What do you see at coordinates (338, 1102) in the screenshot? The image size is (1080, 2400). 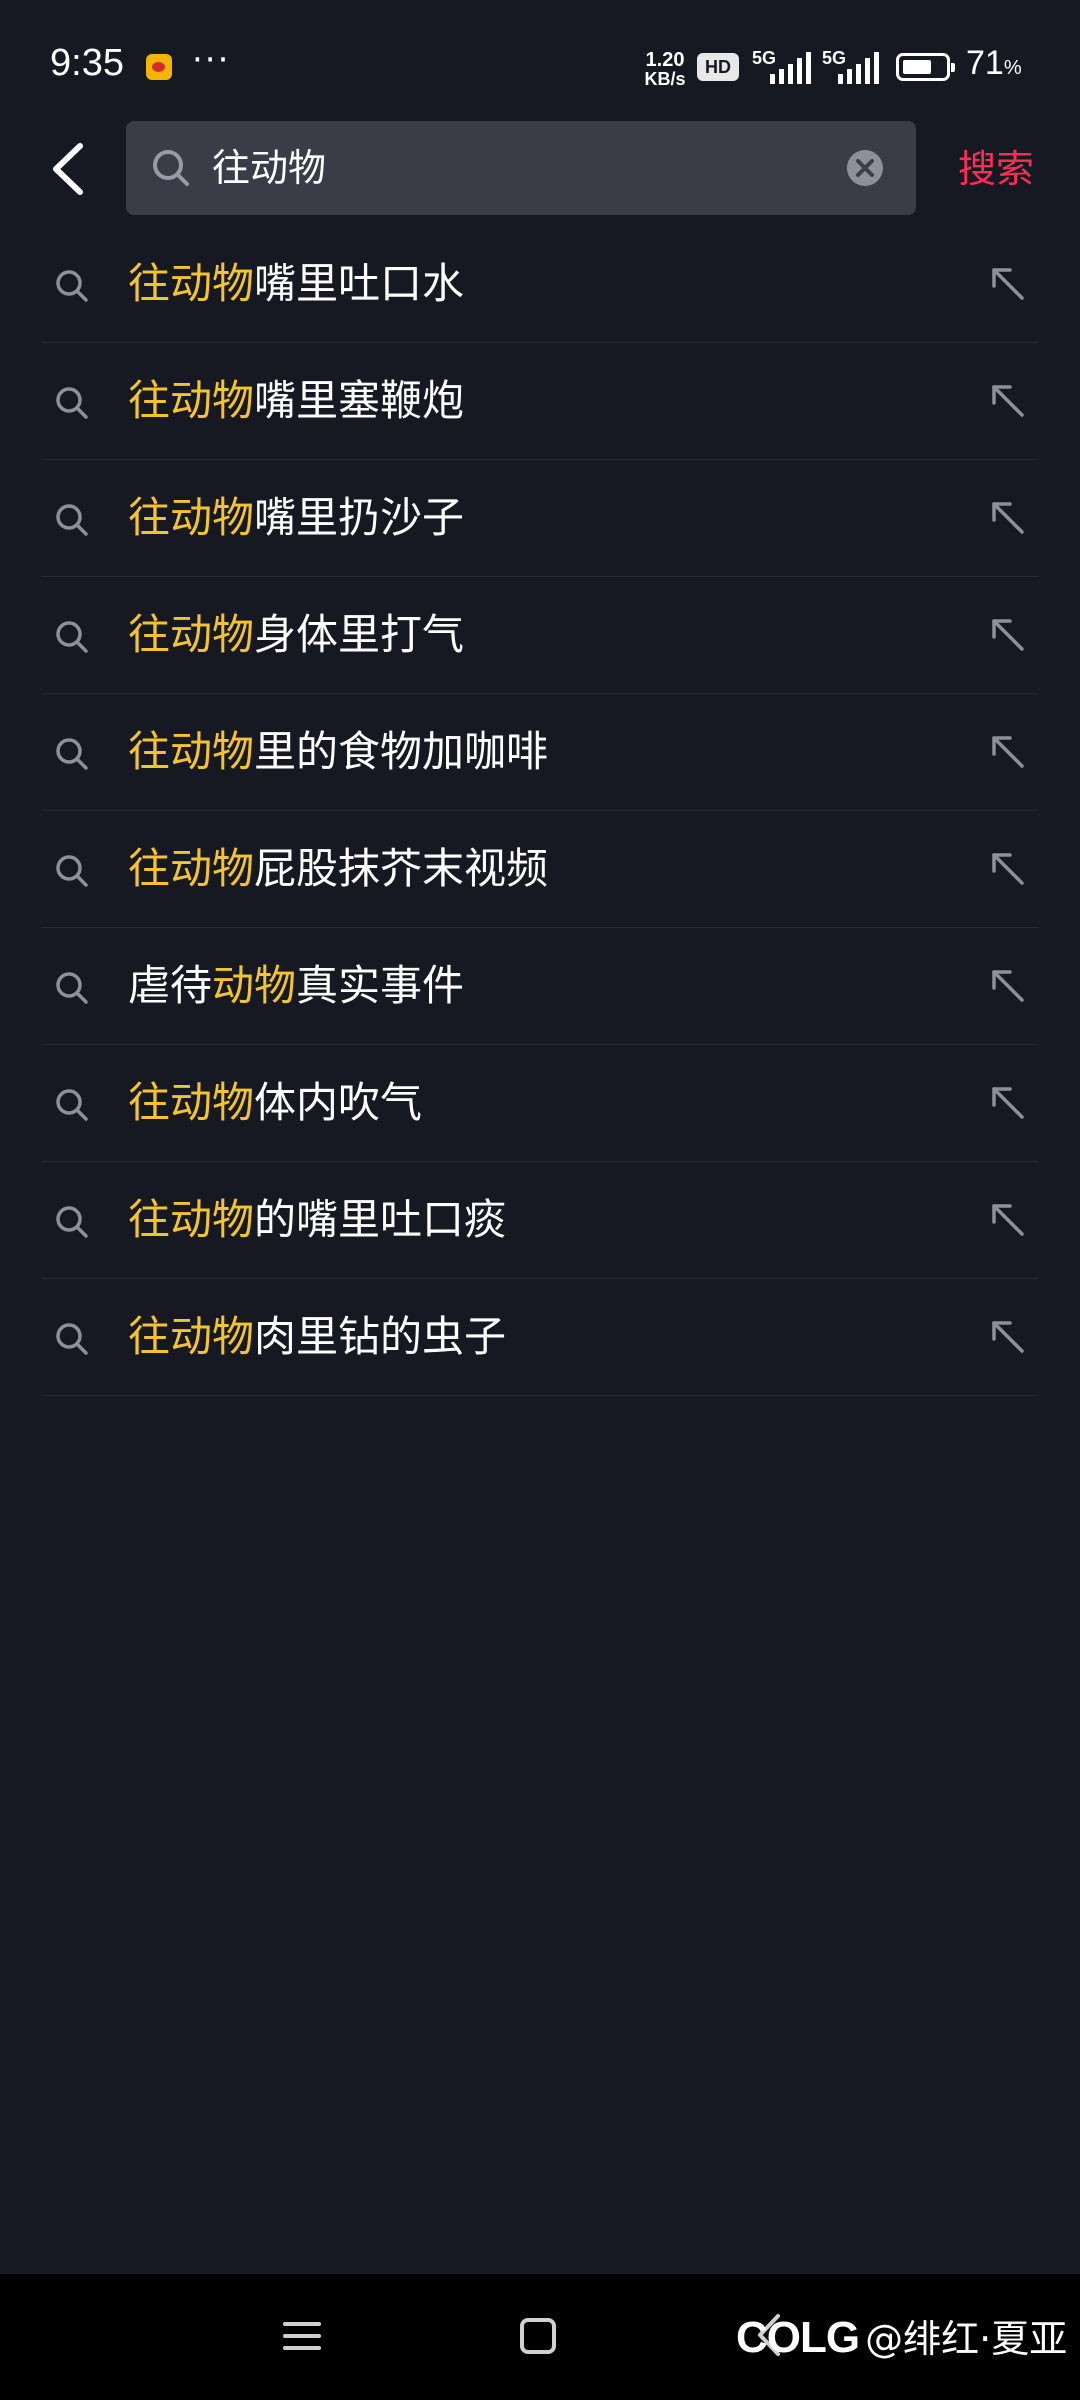 I see `suggestion-suffix: 体内吹气` at bounding box center [338, 1102].